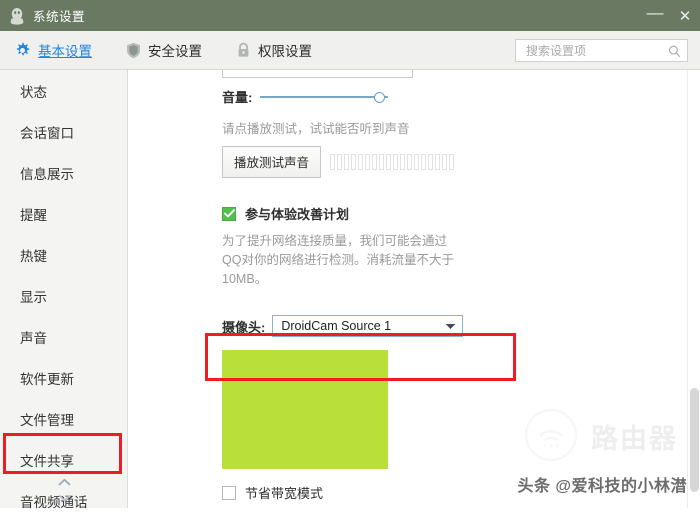  Describe the element at coordinates (23, 48) in the screenshot. I see `gear-icon` at that location.